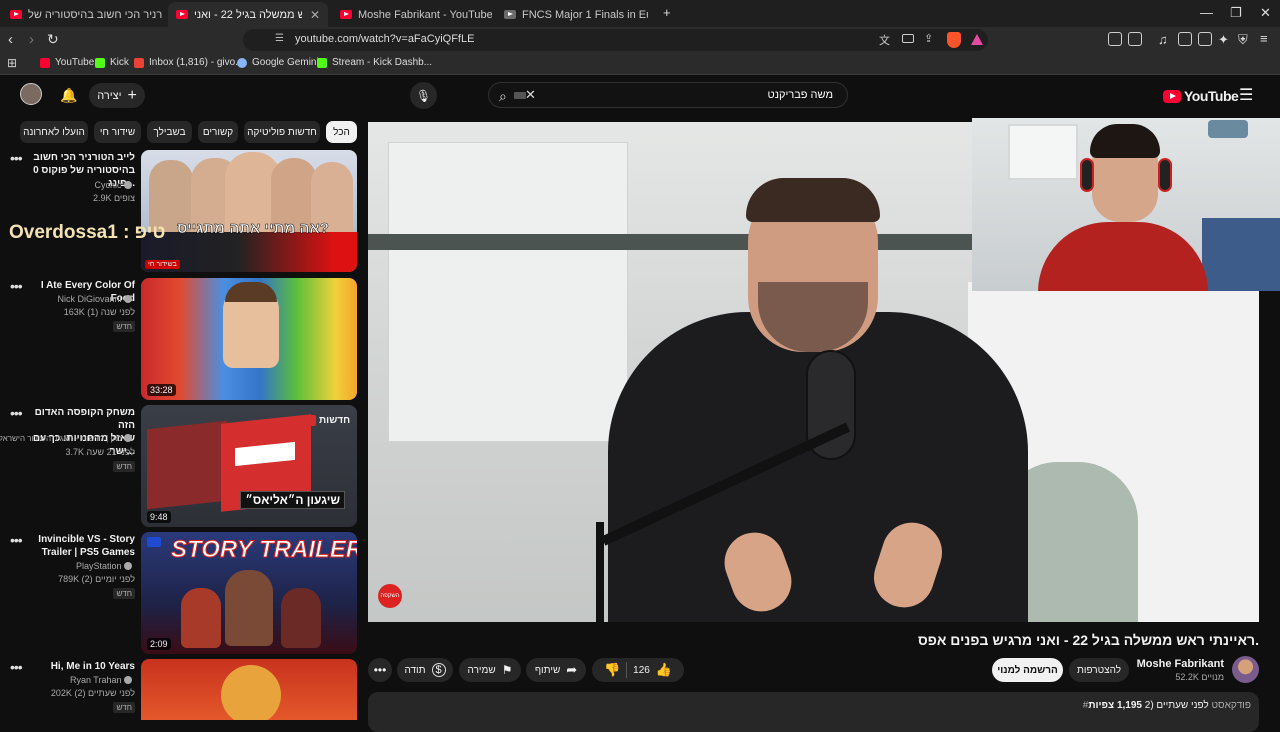 The height and width of the screenshot is (732, 1280). I want to click on channel-name: PlayStation, so click(70, 566).